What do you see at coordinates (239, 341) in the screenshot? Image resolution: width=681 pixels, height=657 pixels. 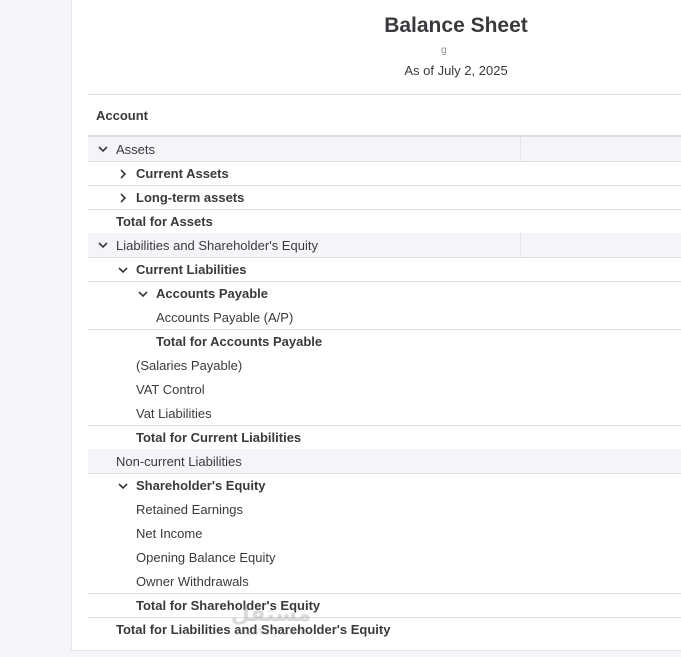 I see `row-label: Total for Accounts Payable` at bounding box center [239, 341].